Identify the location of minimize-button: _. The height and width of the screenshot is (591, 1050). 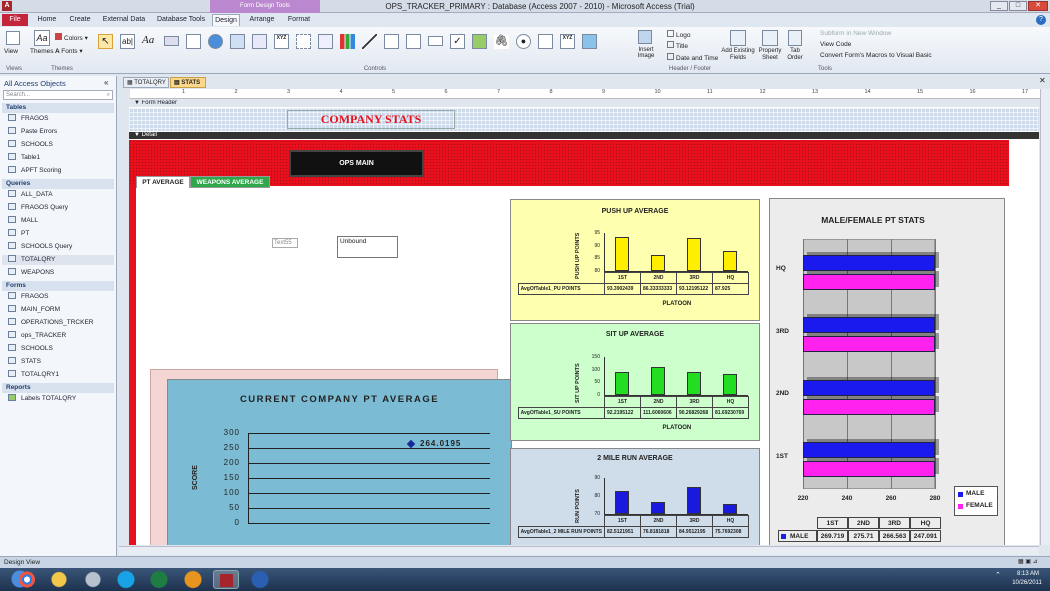
(999, 6).